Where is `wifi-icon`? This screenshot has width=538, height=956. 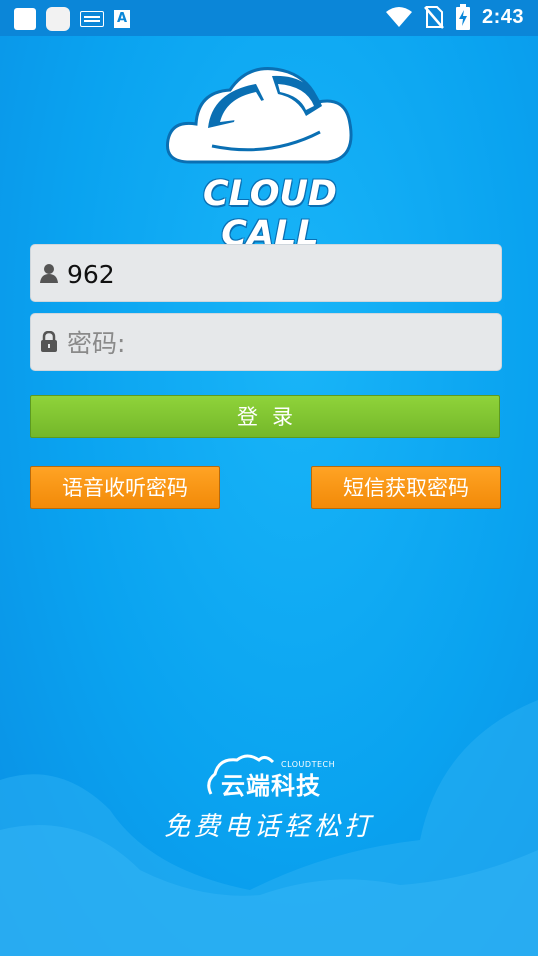
wifi-icon is located at coordinates (398, 17).